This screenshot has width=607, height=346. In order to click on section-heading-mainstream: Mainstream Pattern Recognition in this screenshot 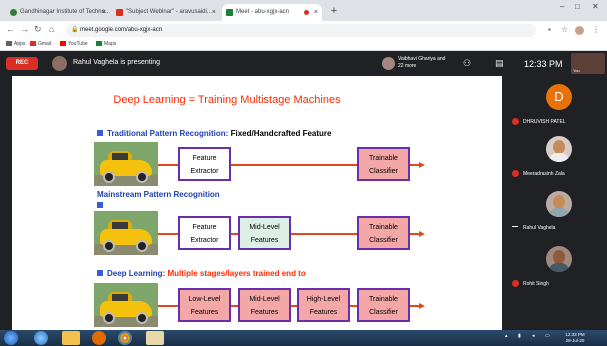, I will do `click(158, 194)`.